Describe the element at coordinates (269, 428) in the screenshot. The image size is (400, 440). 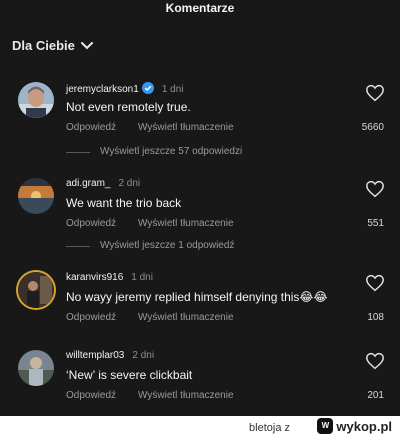
I see `author-credit: bletoja z` at that location.